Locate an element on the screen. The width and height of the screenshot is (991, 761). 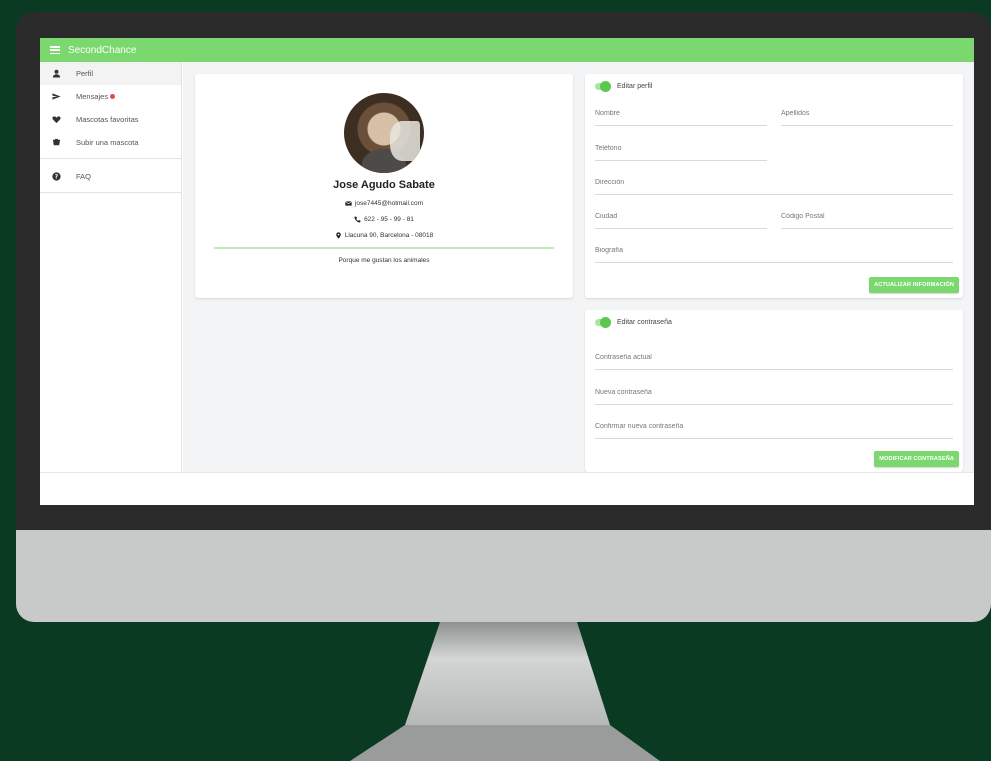
profile-email-row: jose7445@hotmail.com is located at coordinates (384, 203).